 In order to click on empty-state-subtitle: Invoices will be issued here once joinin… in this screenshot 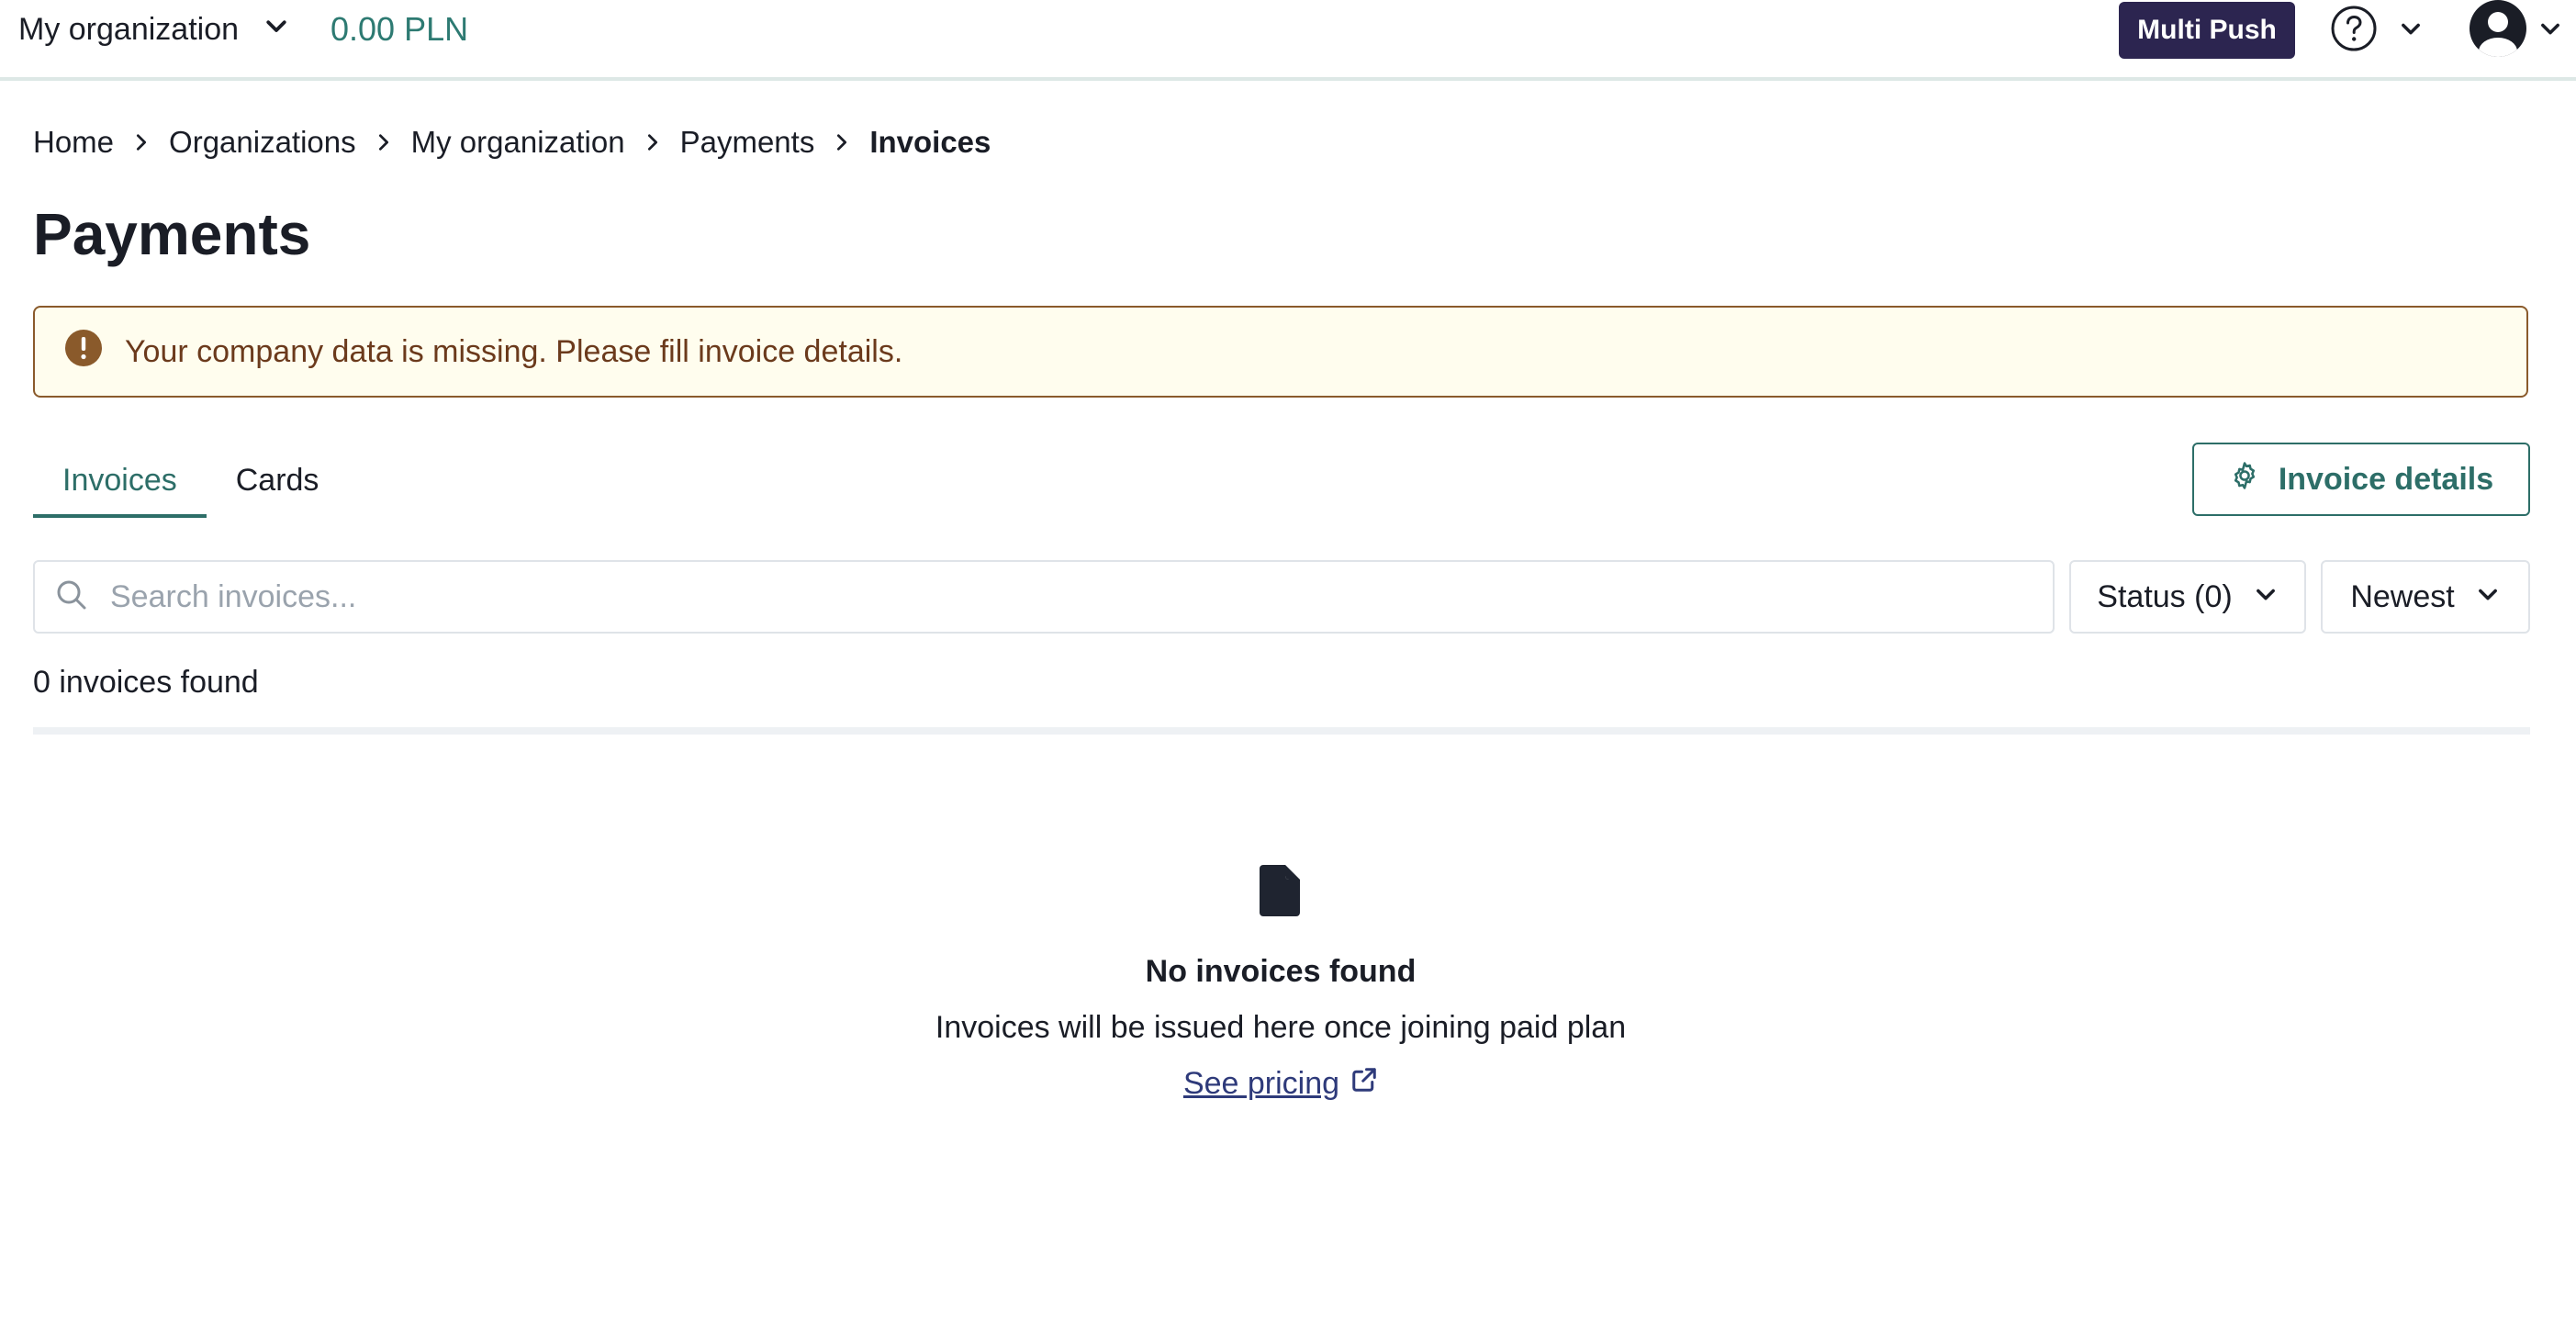, I will do `click(1281, 1028)`.